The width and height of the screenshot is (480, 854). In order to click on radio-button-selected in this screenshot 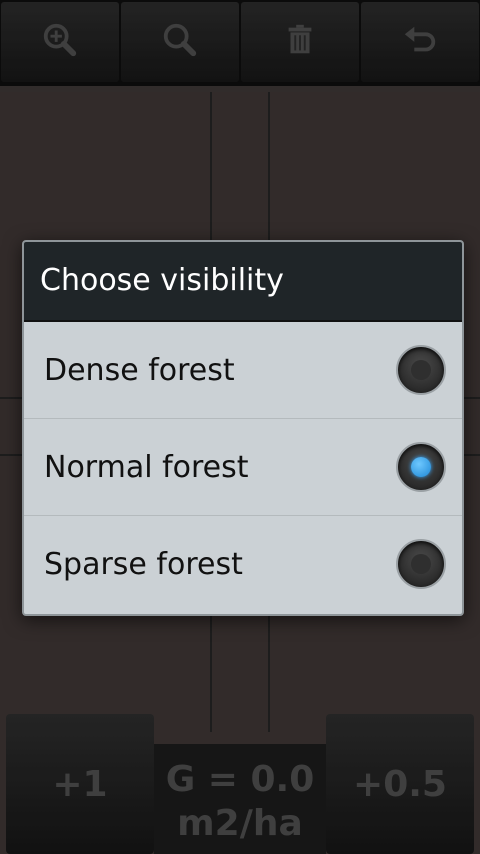, I will do `click(421, 467)`.